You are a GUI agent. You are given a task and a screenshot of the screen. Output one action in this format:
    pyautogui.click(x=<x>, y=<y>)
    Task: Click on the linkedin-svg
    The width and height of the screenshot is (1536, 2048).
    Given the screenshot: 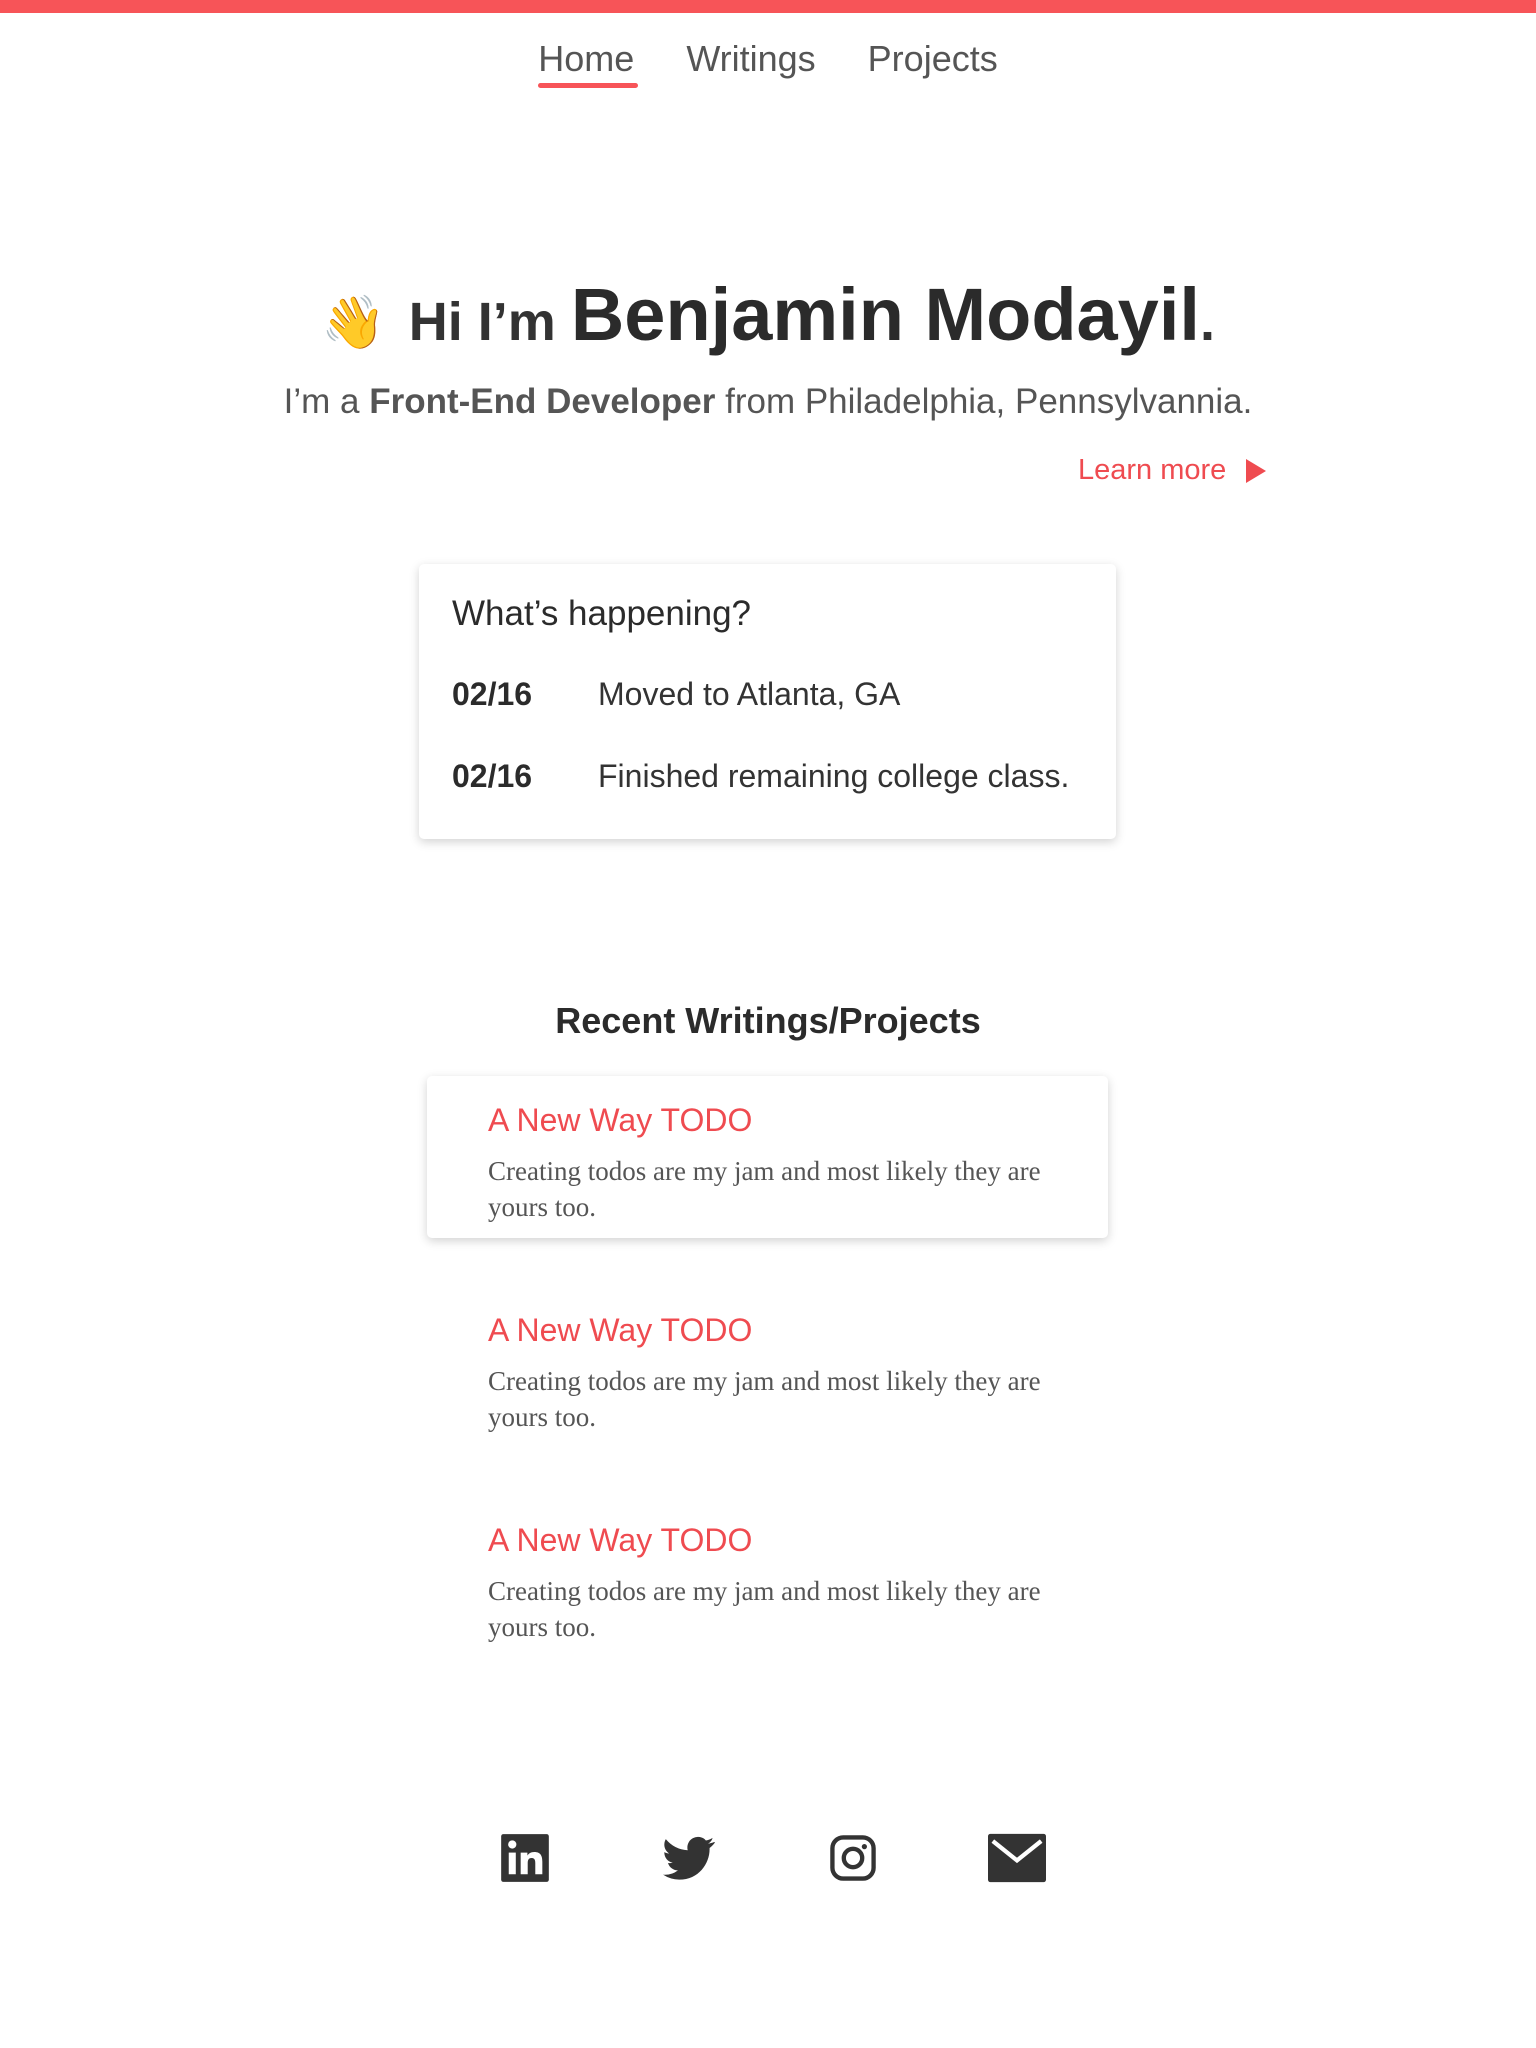 What is the action you would take?
    pyautogui.click(x=525, y=1858)
    